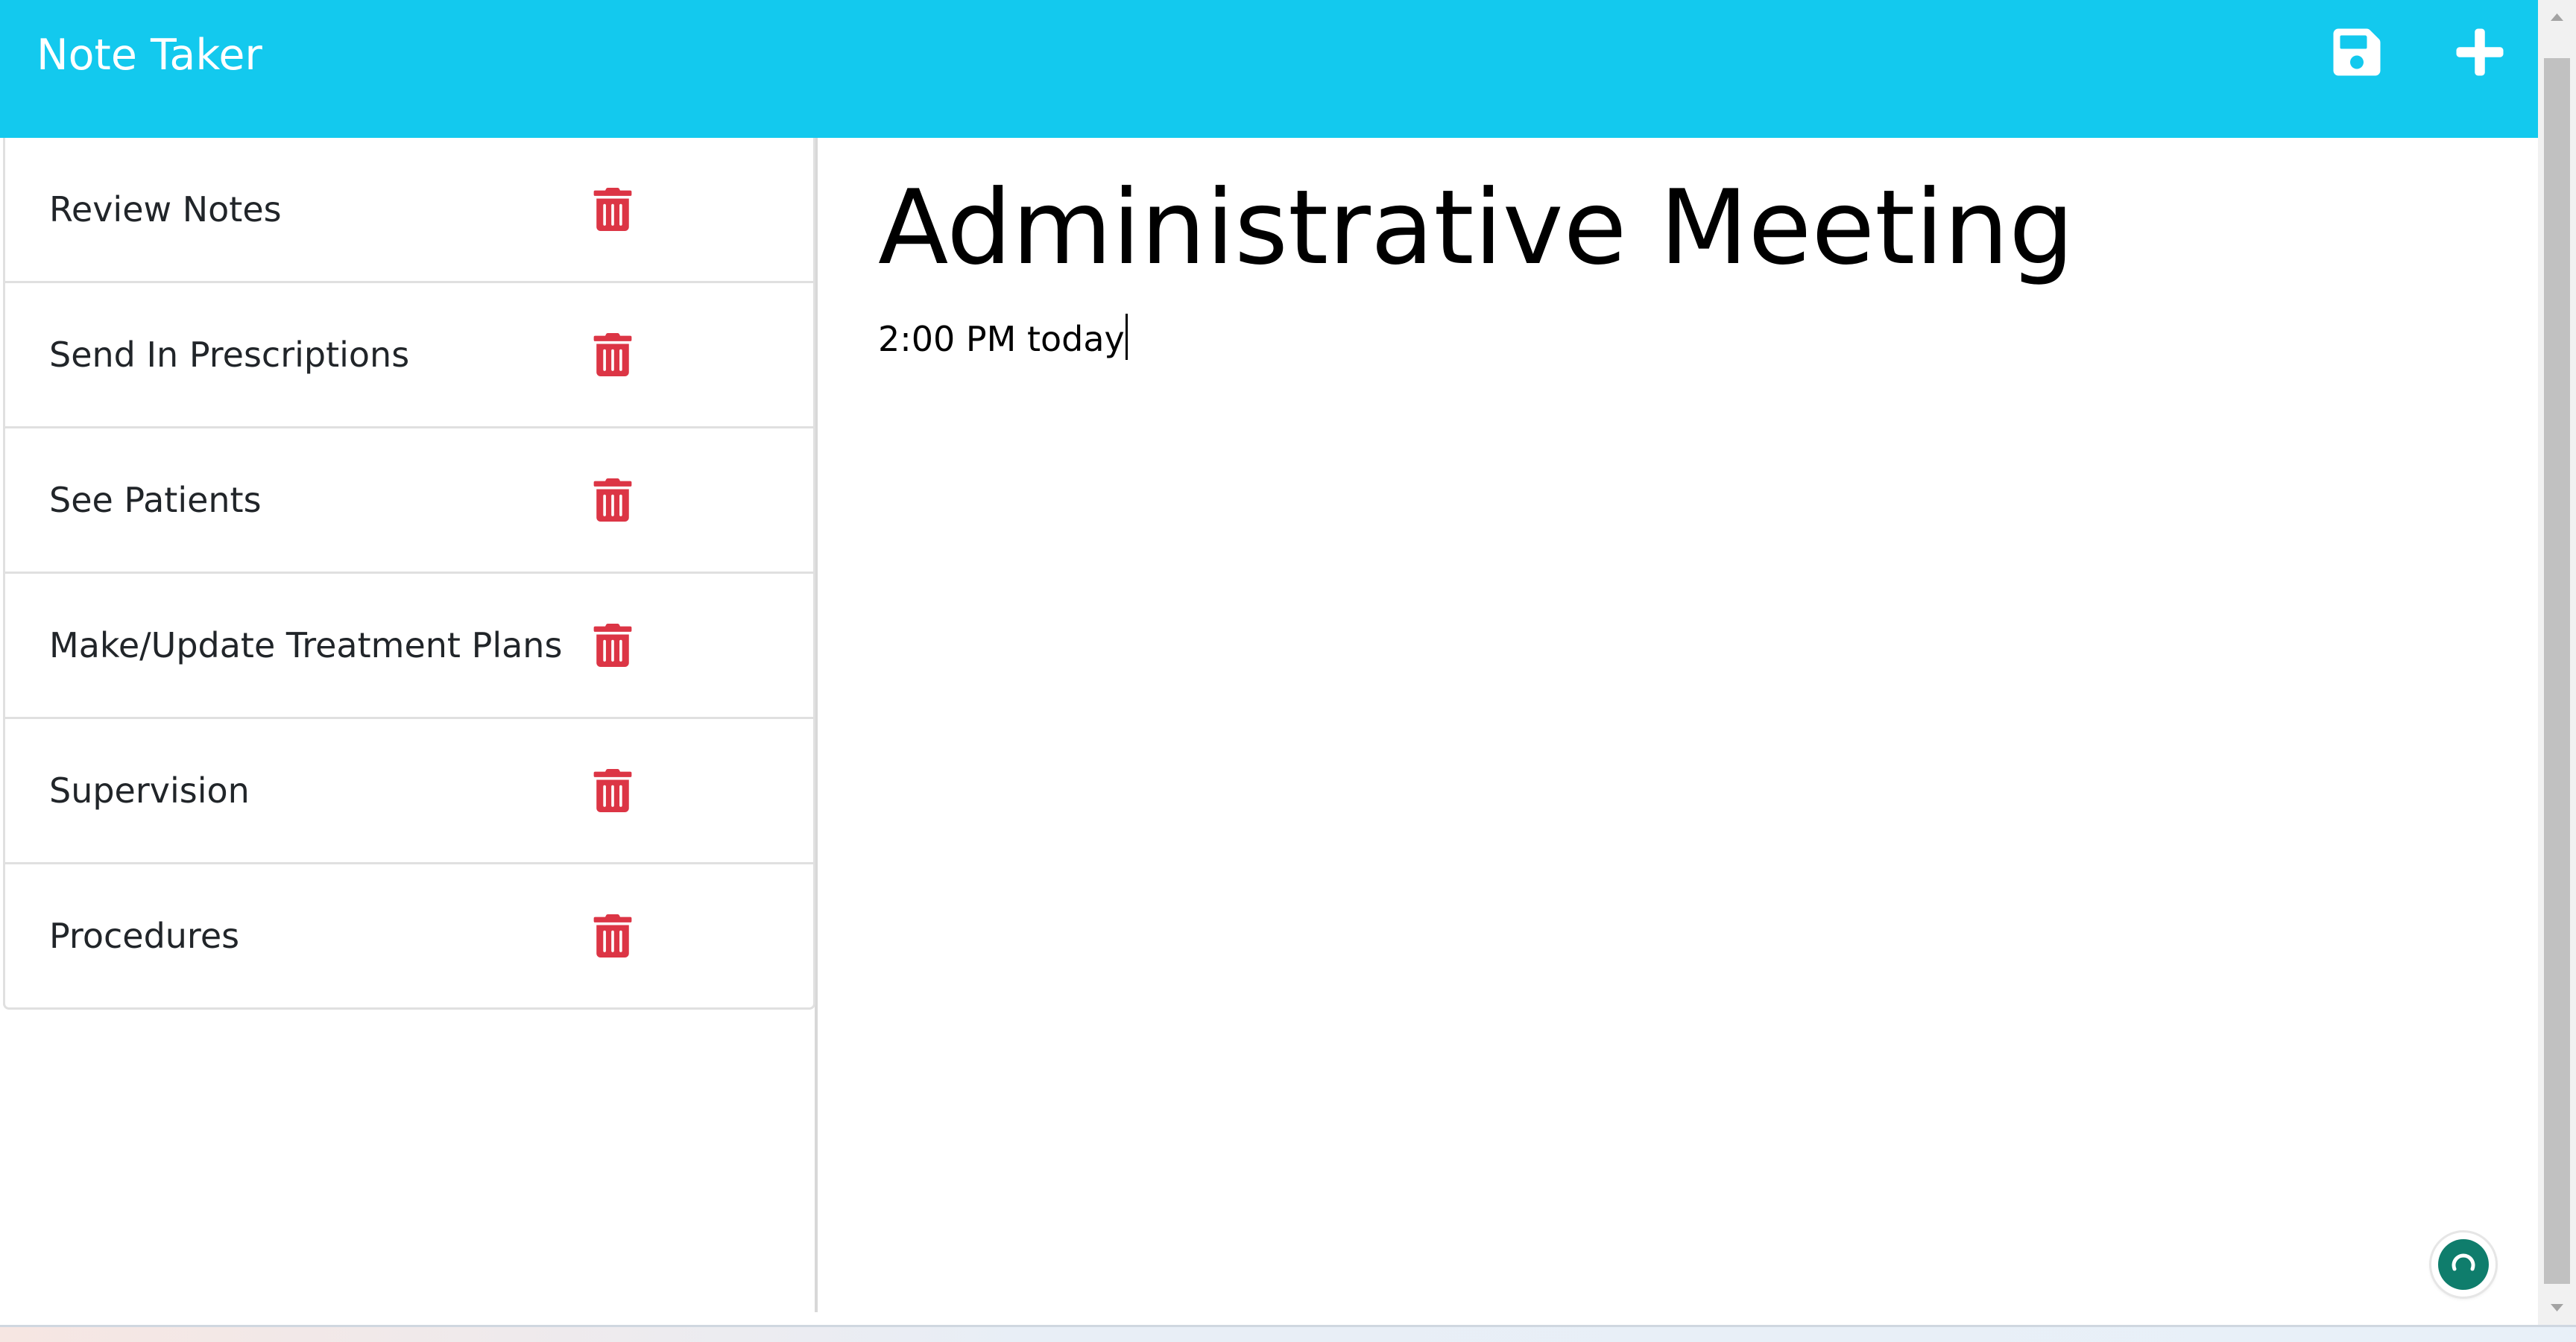 This screenshot has height=1342, width=2576. I want to click on navbar: Note Taker, so click(1269, 69).